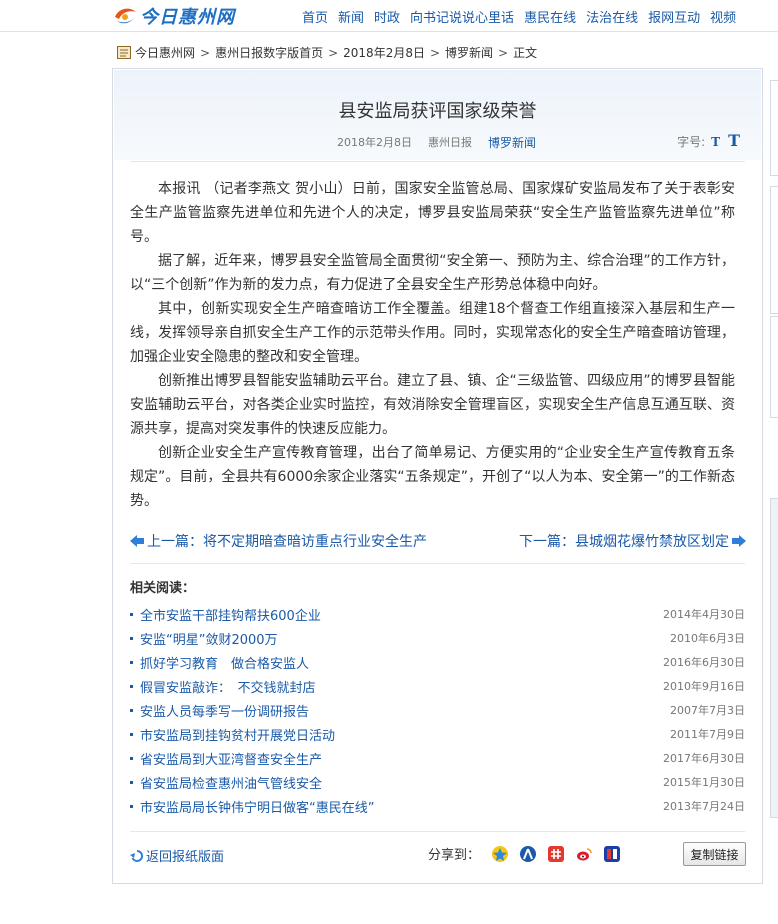 The height and width of the screenshot is (924, 778). I want to click on related-title: 市安监局到挂钩贫村开展党日活动, so click(238, 736).